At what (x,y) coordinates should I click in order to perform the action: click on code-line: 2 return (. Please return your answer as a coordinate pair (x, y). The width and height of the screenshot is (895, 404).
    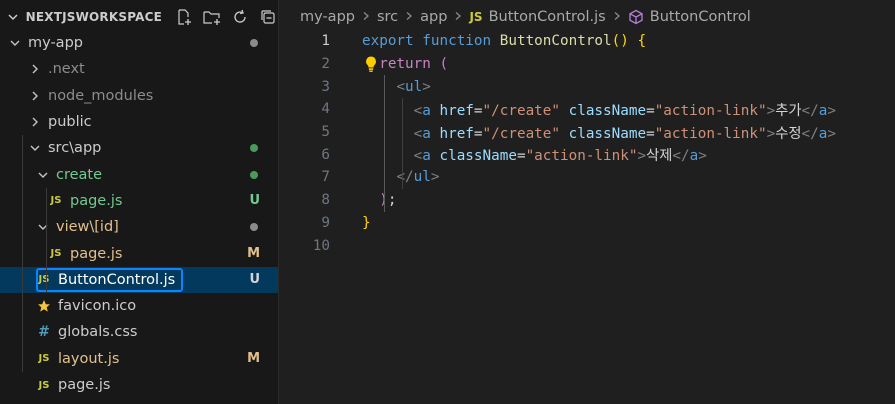
    Looking at the image, I should click on (587, 64).